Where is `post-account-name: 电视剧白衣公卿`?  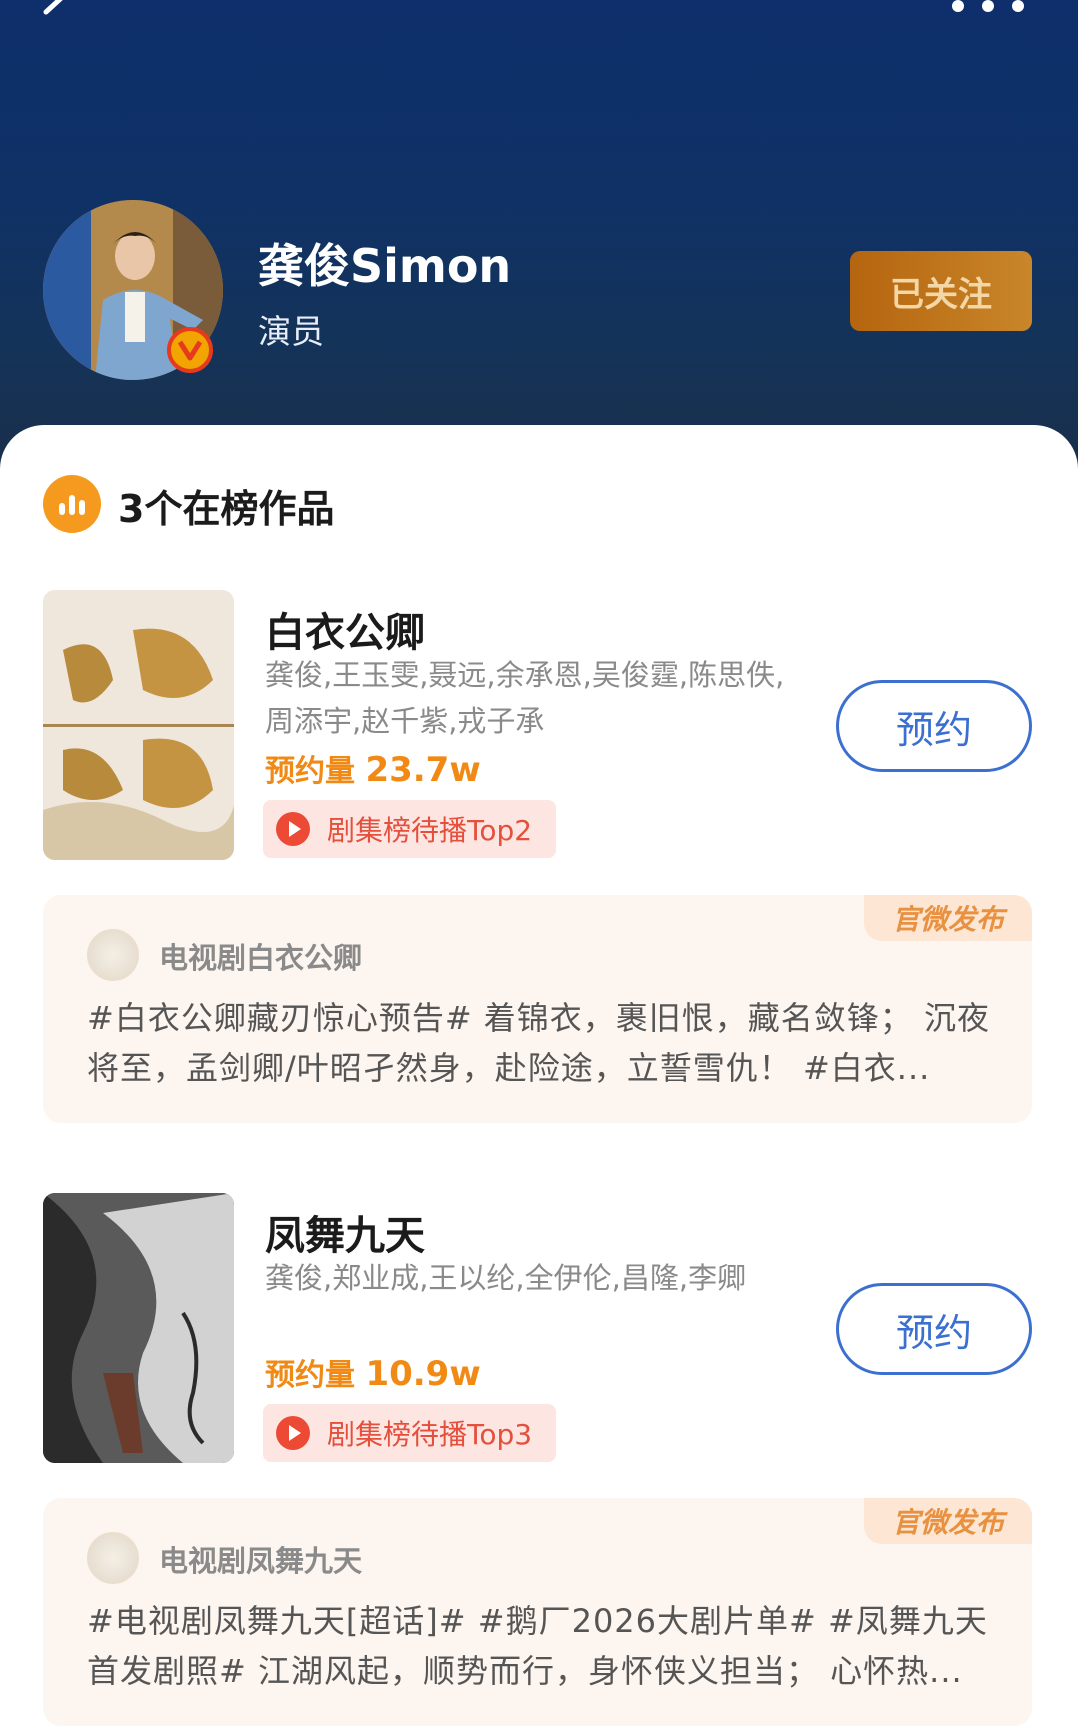 post-account-name: 电视剧白衣公卿 is located at coordinates (260, 956).